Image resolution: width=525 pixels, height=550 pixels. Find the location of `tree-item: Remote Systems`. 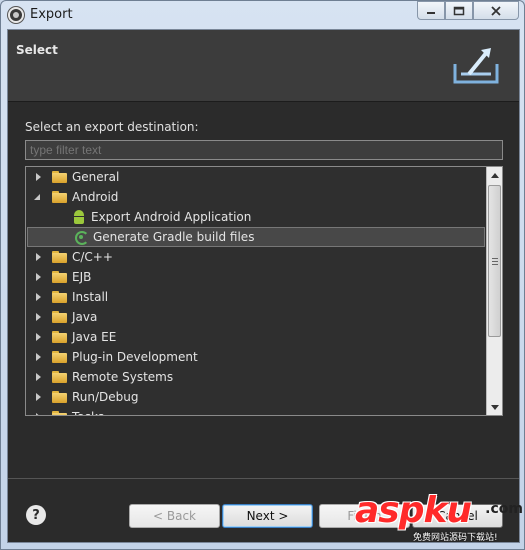

tree-item: Remote Systems is located at coordinates (264, 377).